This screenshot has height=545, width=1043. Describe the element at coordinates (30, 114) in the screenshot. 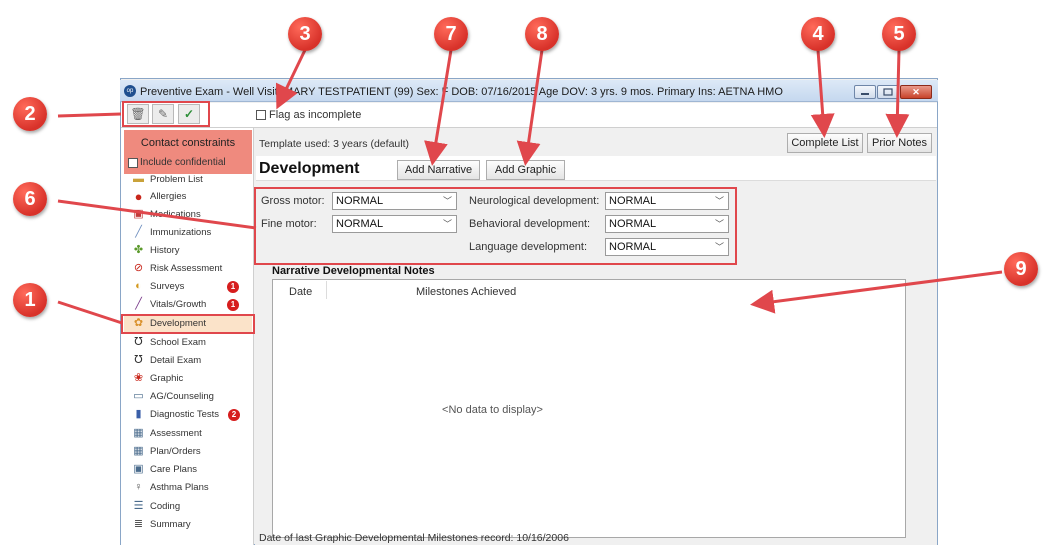

I see `callout-marker-2: 2` at that location.